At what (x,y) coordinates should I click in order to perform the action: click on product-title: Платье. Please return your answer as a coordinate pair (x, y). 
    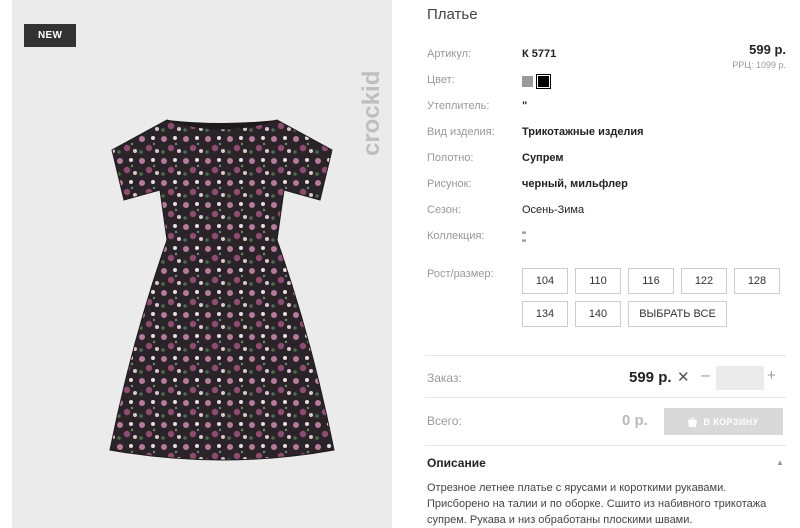
    Looking at the image, I should click on (452, 14).